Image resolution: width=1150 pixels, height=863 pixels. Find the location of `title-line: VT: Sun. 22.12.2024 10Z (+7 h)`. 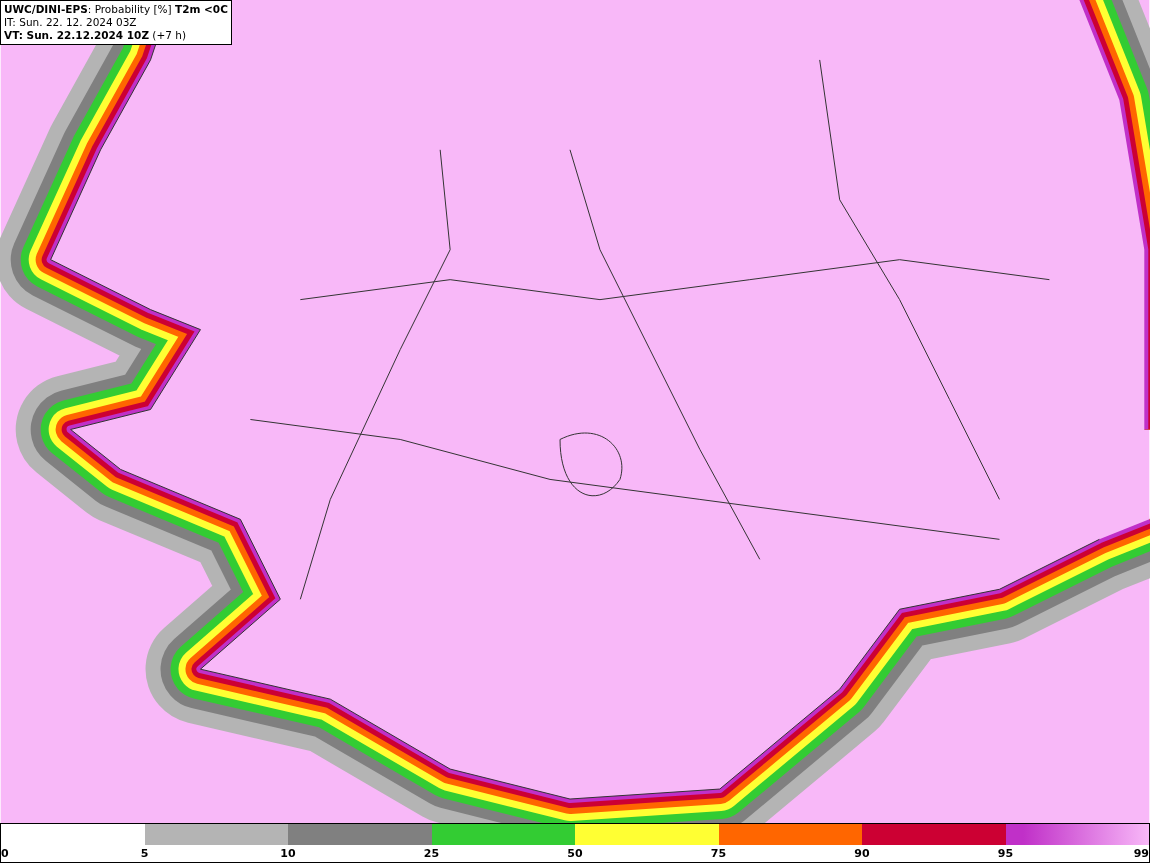

title-line: VT: Sun. 22.12.2024 10Z (+7 h) is located at coordinates (96, 35).